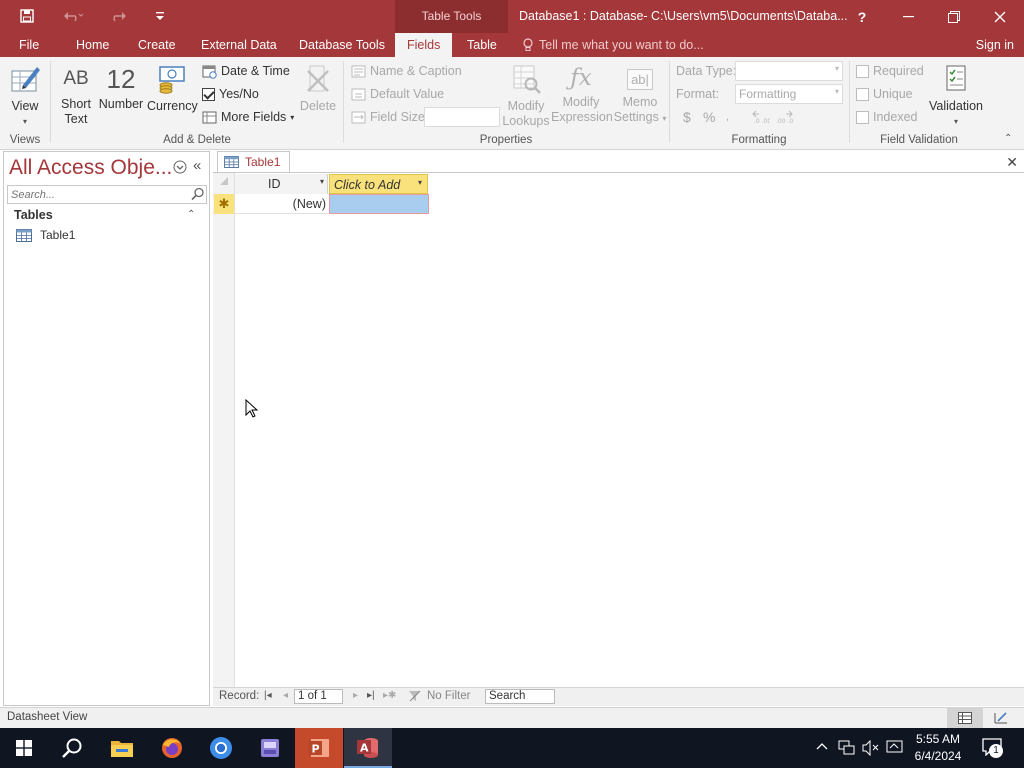 The image size is (1024, 768). Describe the element at coordinates (172, 88) in the screenshot. I see `currency-button: Currency` at that location.